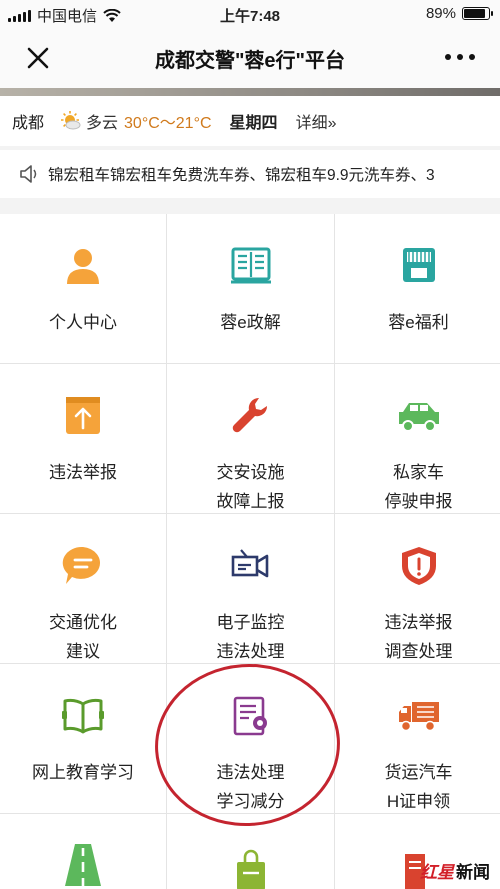 The height and width of the screenshot is (889, 500). What do you see at coordinates (83, 415) in the screenshot?
I see `upload-icon` at bounding box center [83, 415].